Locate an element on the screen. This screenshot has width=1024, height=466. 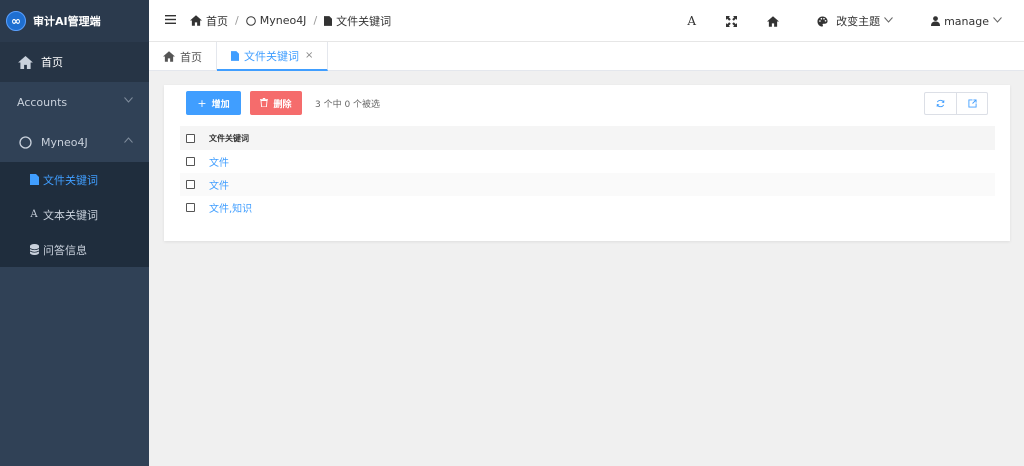
breadcrumb-home: 首页 is located at coordinates (217, 21).